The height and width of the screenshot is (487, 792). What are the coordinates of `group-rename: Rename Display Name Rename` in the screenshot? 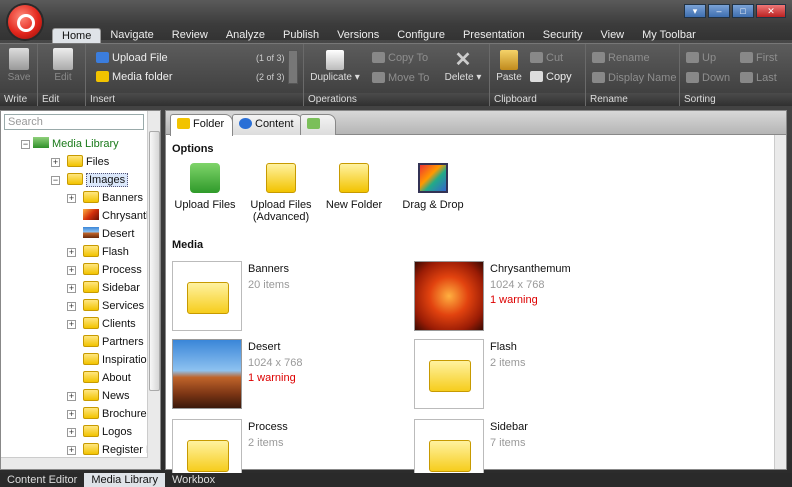 It's located at (633, 75).